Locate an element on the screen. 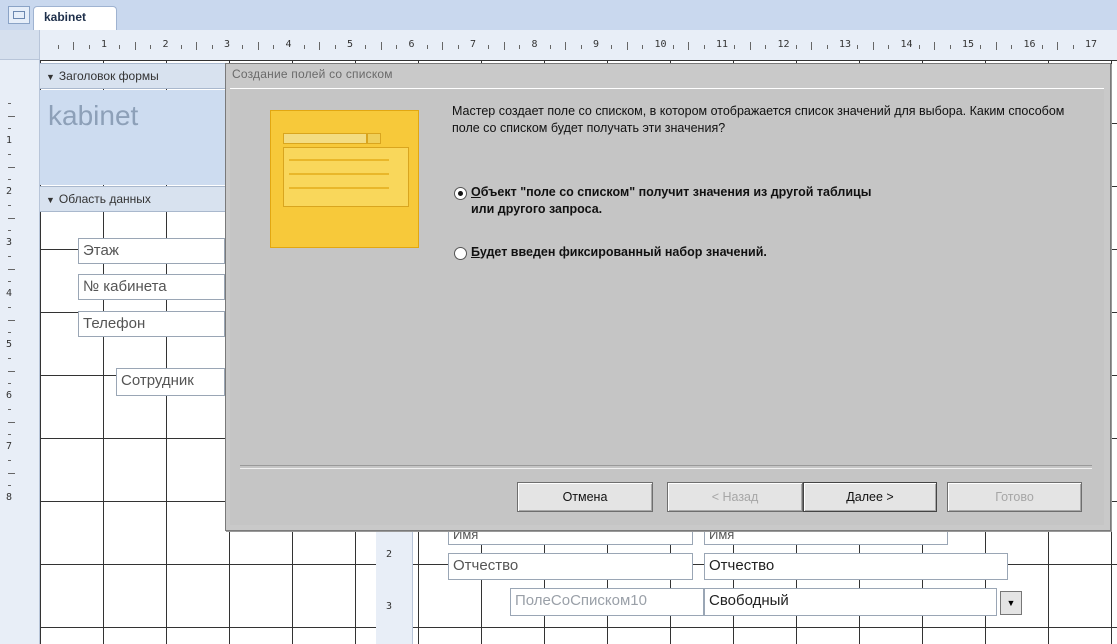  illus-list is located at coordinates (346, 177).